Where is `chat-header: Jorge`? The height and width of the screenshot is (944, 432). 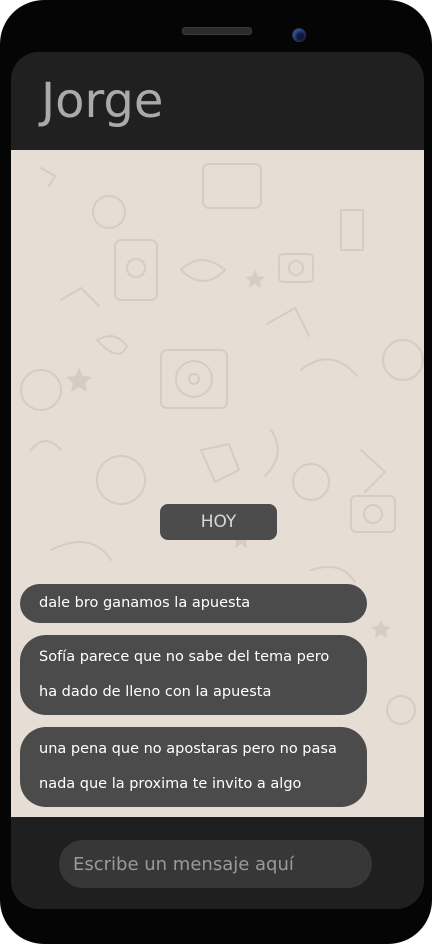
chat-header: Jorge is located at coordinates (217, 101).